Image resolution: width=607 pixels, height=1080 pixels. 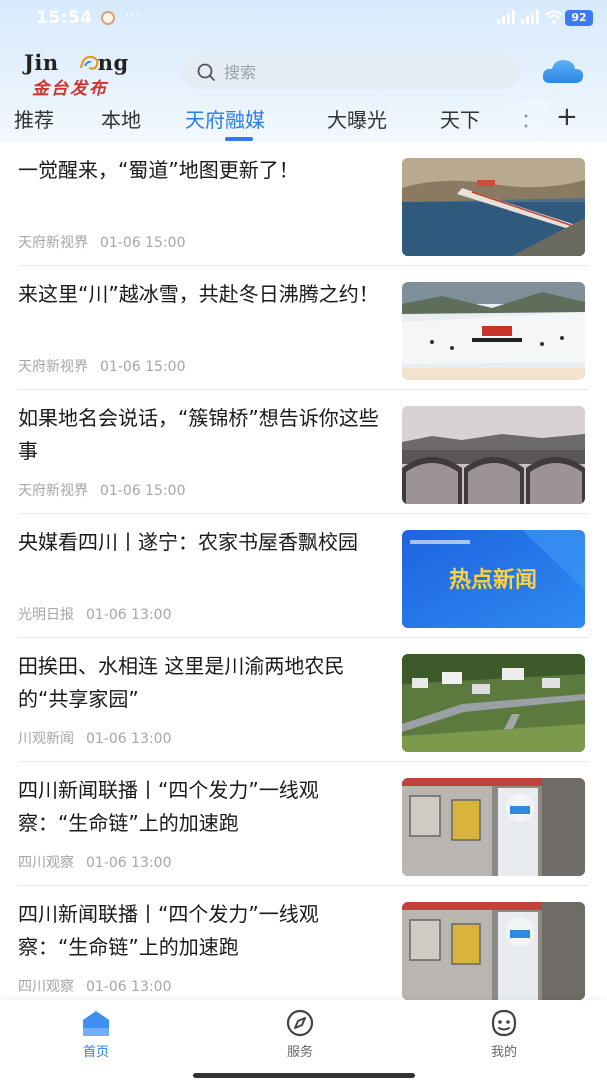 I want to click on active-tab-indicator, so click(x=239, y=139).